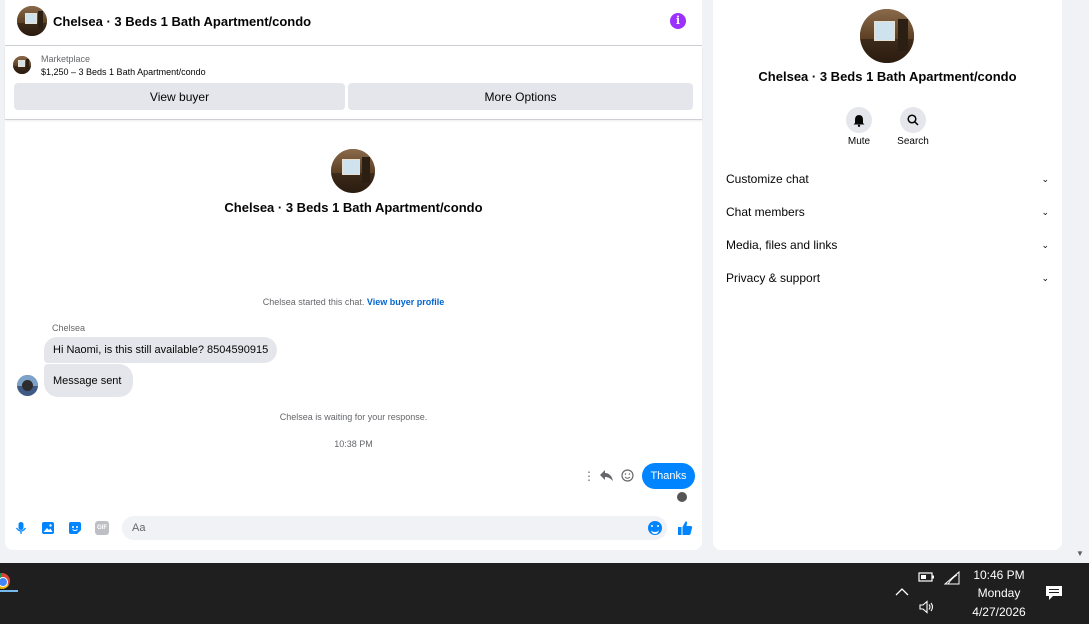 The image size is (1089, 624). I want to click on gif-icon: GIF, so click(102, 528).